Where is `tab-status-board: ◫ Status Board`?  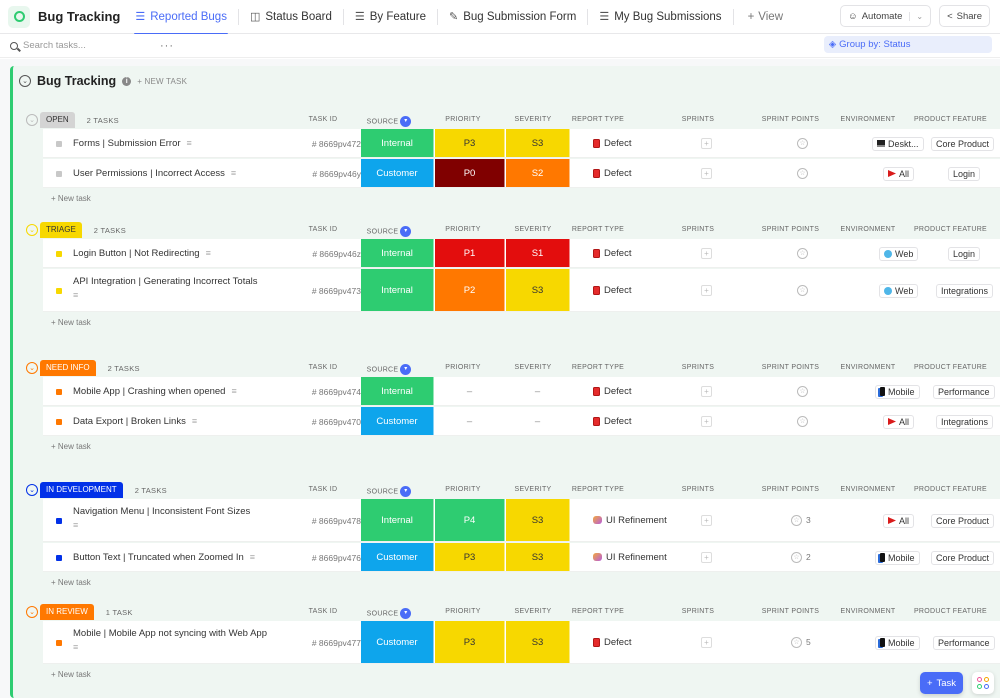 tab-status-board: ◫ Status Board is located at coordinates (291, 17).